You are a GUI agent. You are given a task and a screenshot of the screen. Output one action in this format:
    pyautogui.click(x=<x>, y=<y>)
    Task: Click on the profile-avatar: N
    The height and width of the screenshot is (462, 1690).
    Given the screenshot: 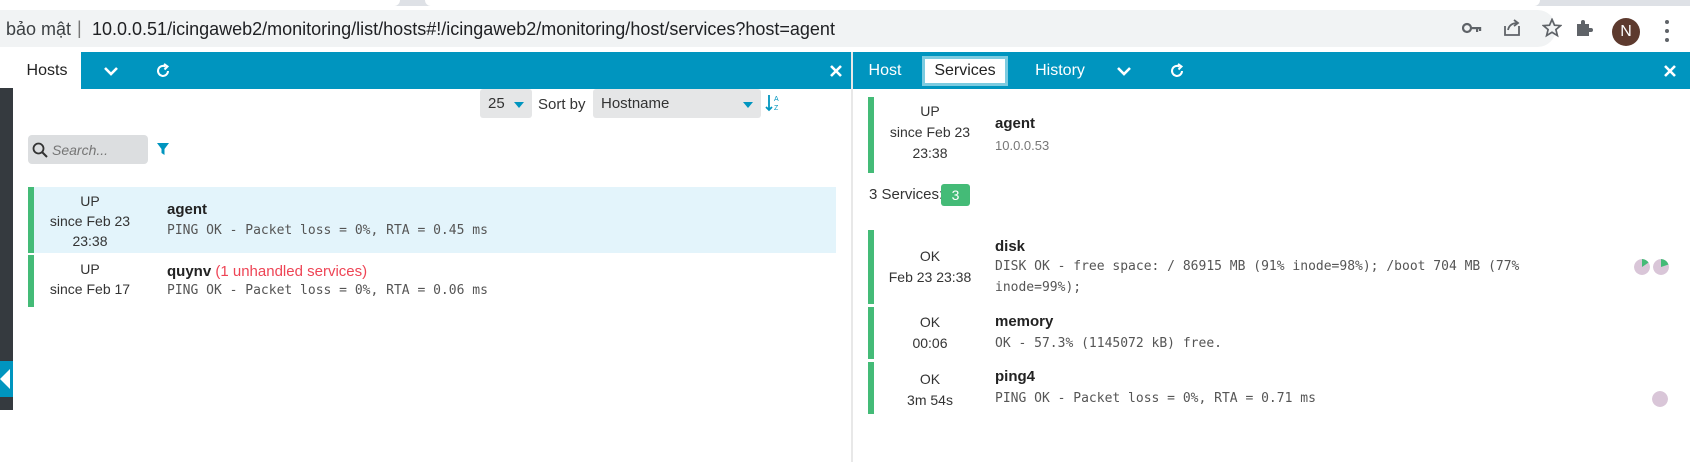 What is the action you would take?
    pyautogui.click(x=1626, y=32)
    